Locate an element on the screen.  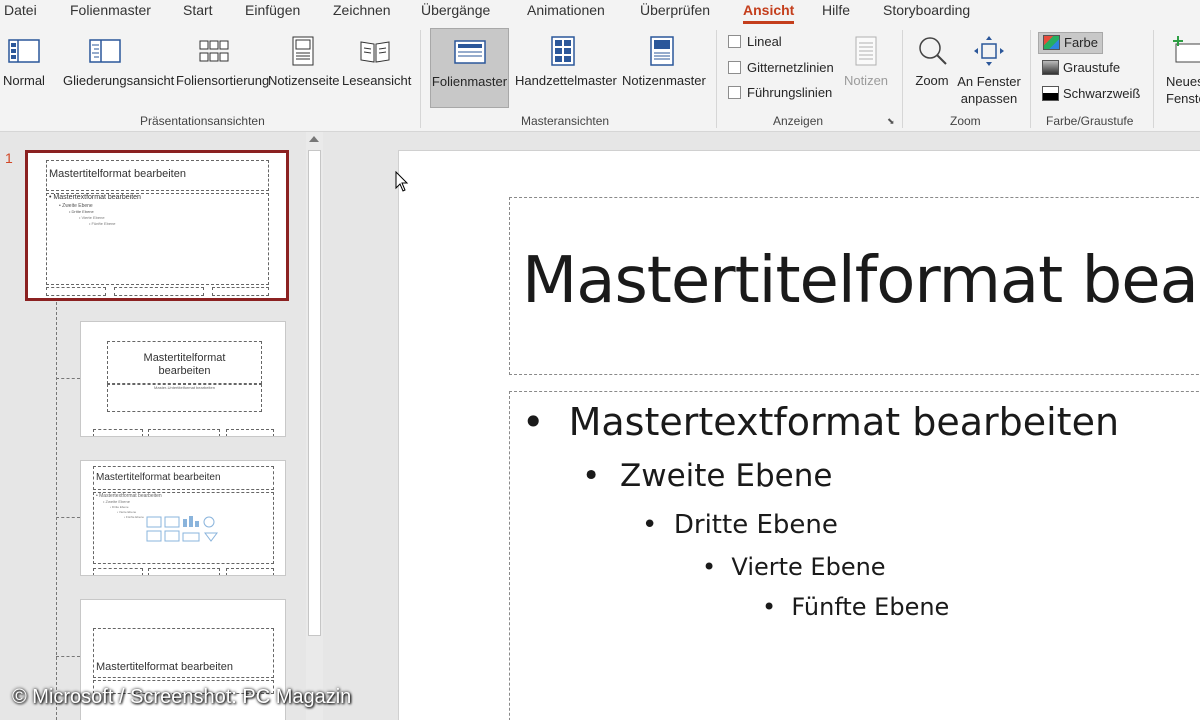
reading-view-button: Leseansicht is located at coordinates (376, 66).